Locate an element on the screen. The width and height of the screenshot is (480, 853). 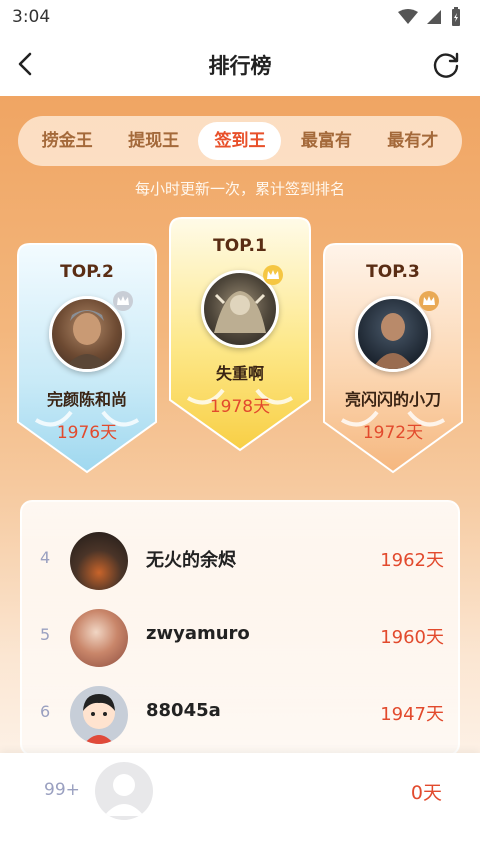
list-rank: 5 is located at coordinates (45, 634).